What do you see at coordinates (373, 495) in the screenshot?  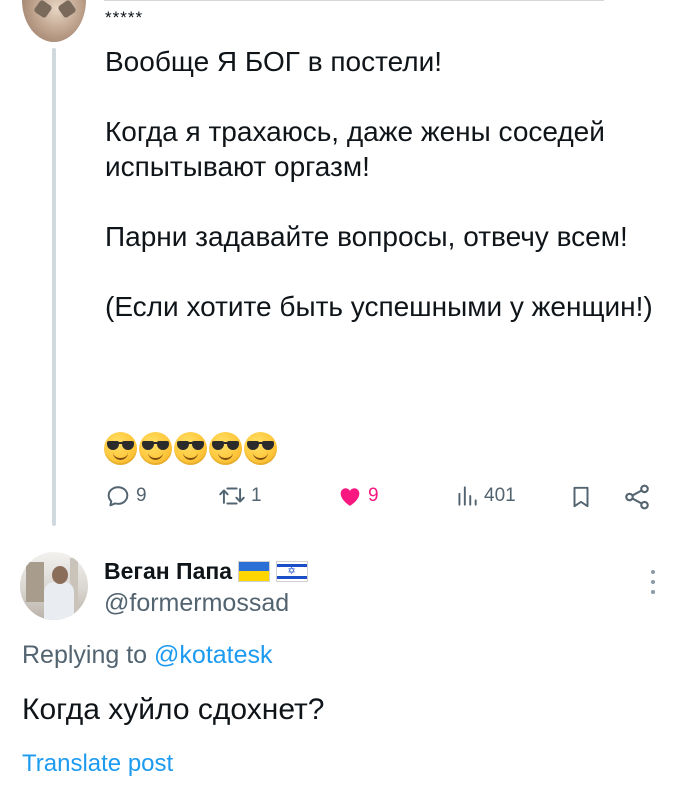 I see `like-count: 9` at bounding box center [373, 495].